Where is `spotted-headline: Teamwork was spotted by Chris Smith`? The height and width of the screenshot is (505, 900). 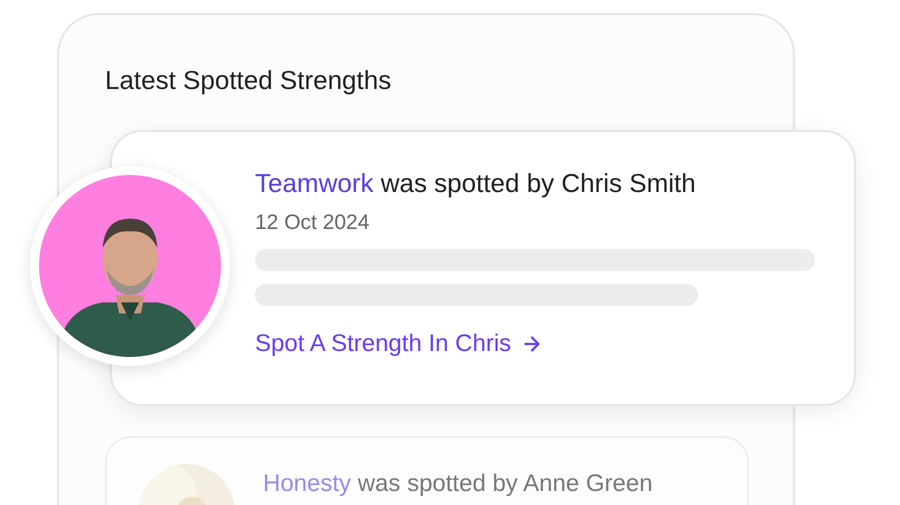
spotted-headline: Teamwork was spotted by Chris Smith is located at coordinates (476, 183).